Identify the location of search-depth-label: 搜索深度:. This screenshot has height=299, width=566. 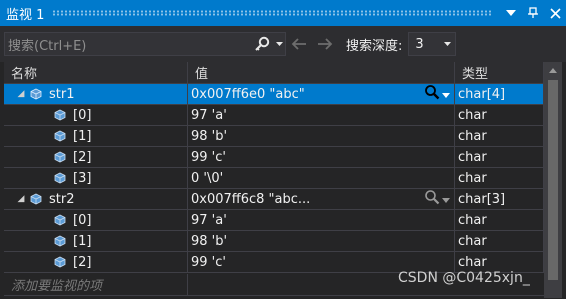
(374, 46).